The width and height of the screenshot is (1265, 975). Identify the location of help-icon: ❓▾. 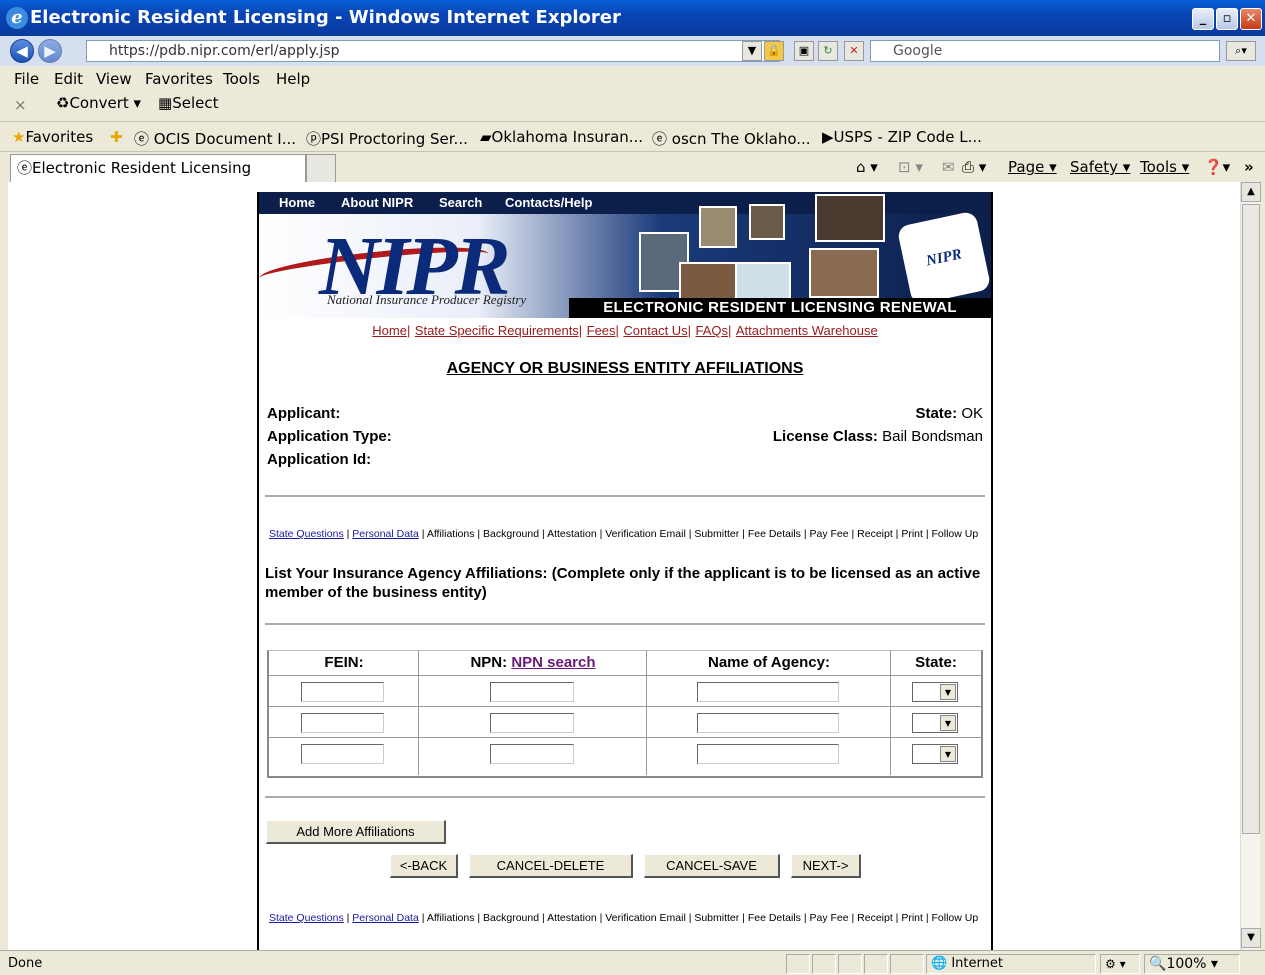
(1217, 167).